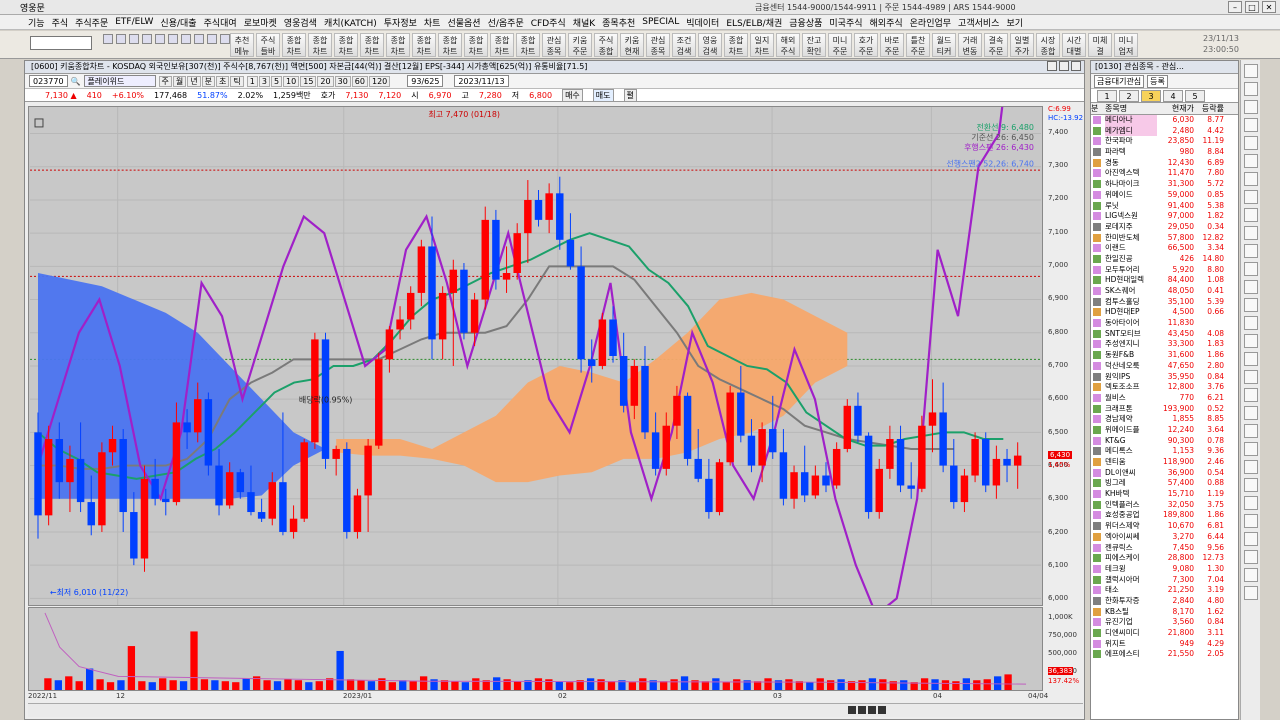  Describe the element at coordinates (658, 45) in the screenshot. I see `toolbar-button: 관심 종목` at that location.